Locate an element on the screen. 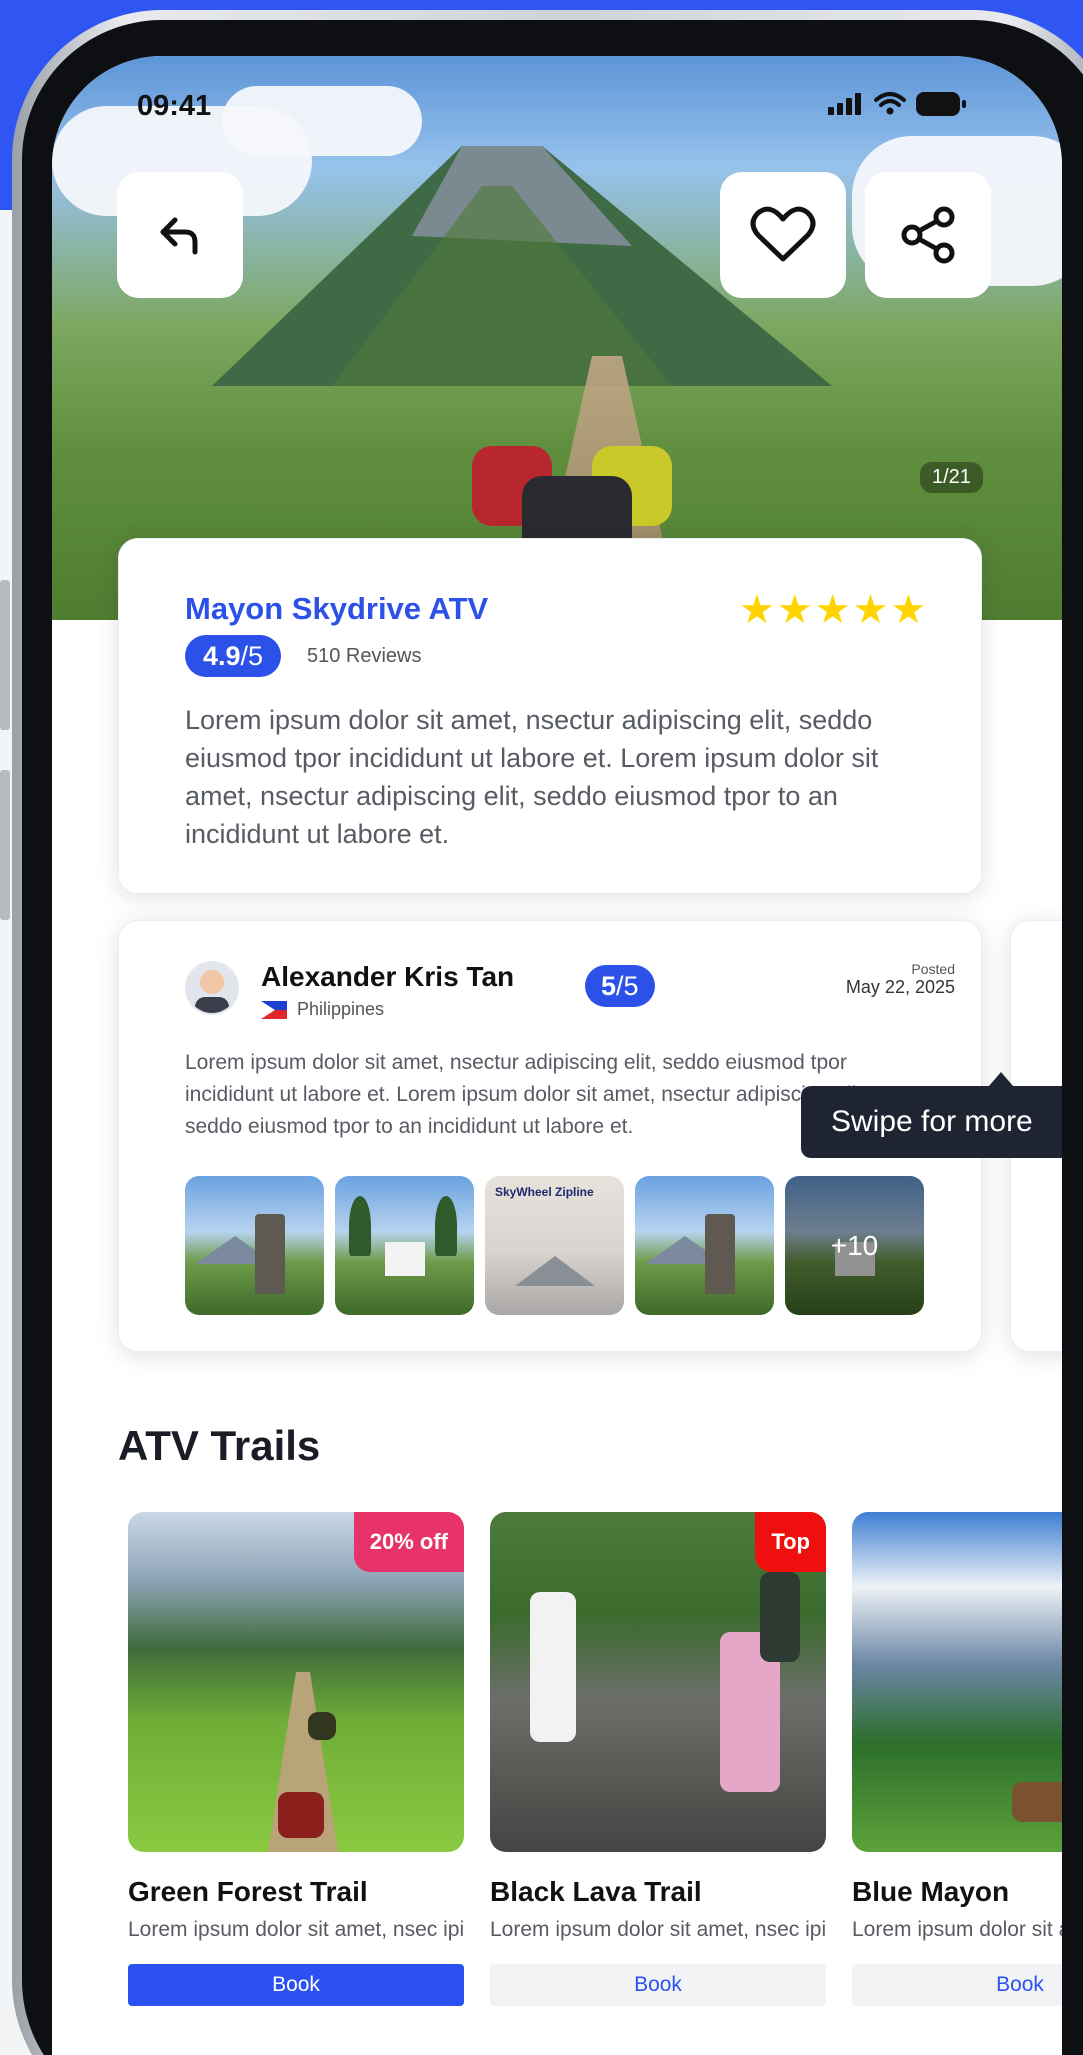 The height and width of the screenshot is (2055, 1083). share-icon is located at coordinates (928, 235).